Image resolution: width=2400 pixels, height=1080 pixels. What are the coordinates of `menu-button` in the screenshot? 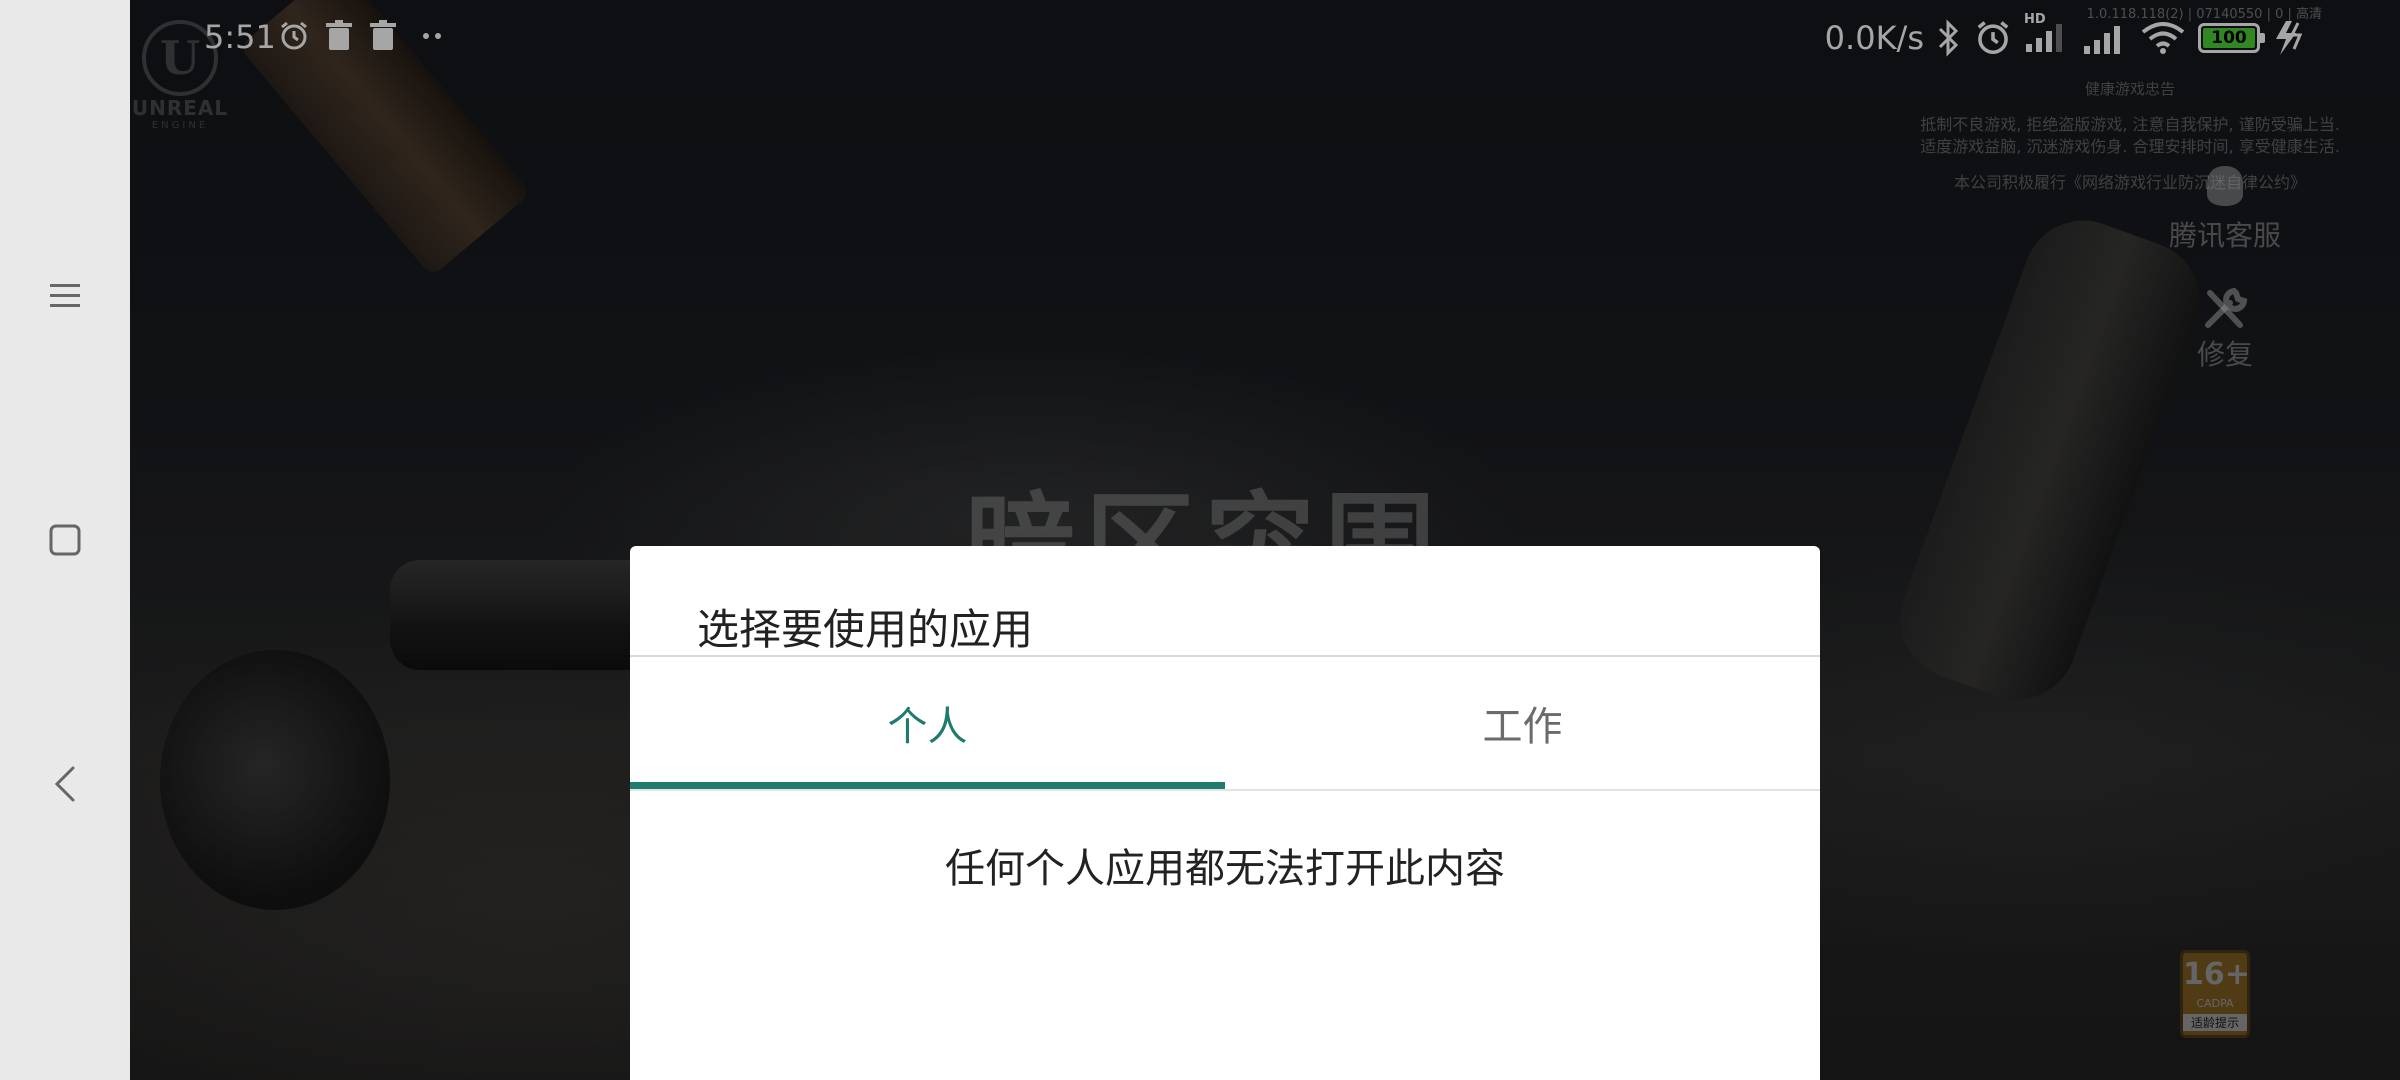 It's located at (65, 296).